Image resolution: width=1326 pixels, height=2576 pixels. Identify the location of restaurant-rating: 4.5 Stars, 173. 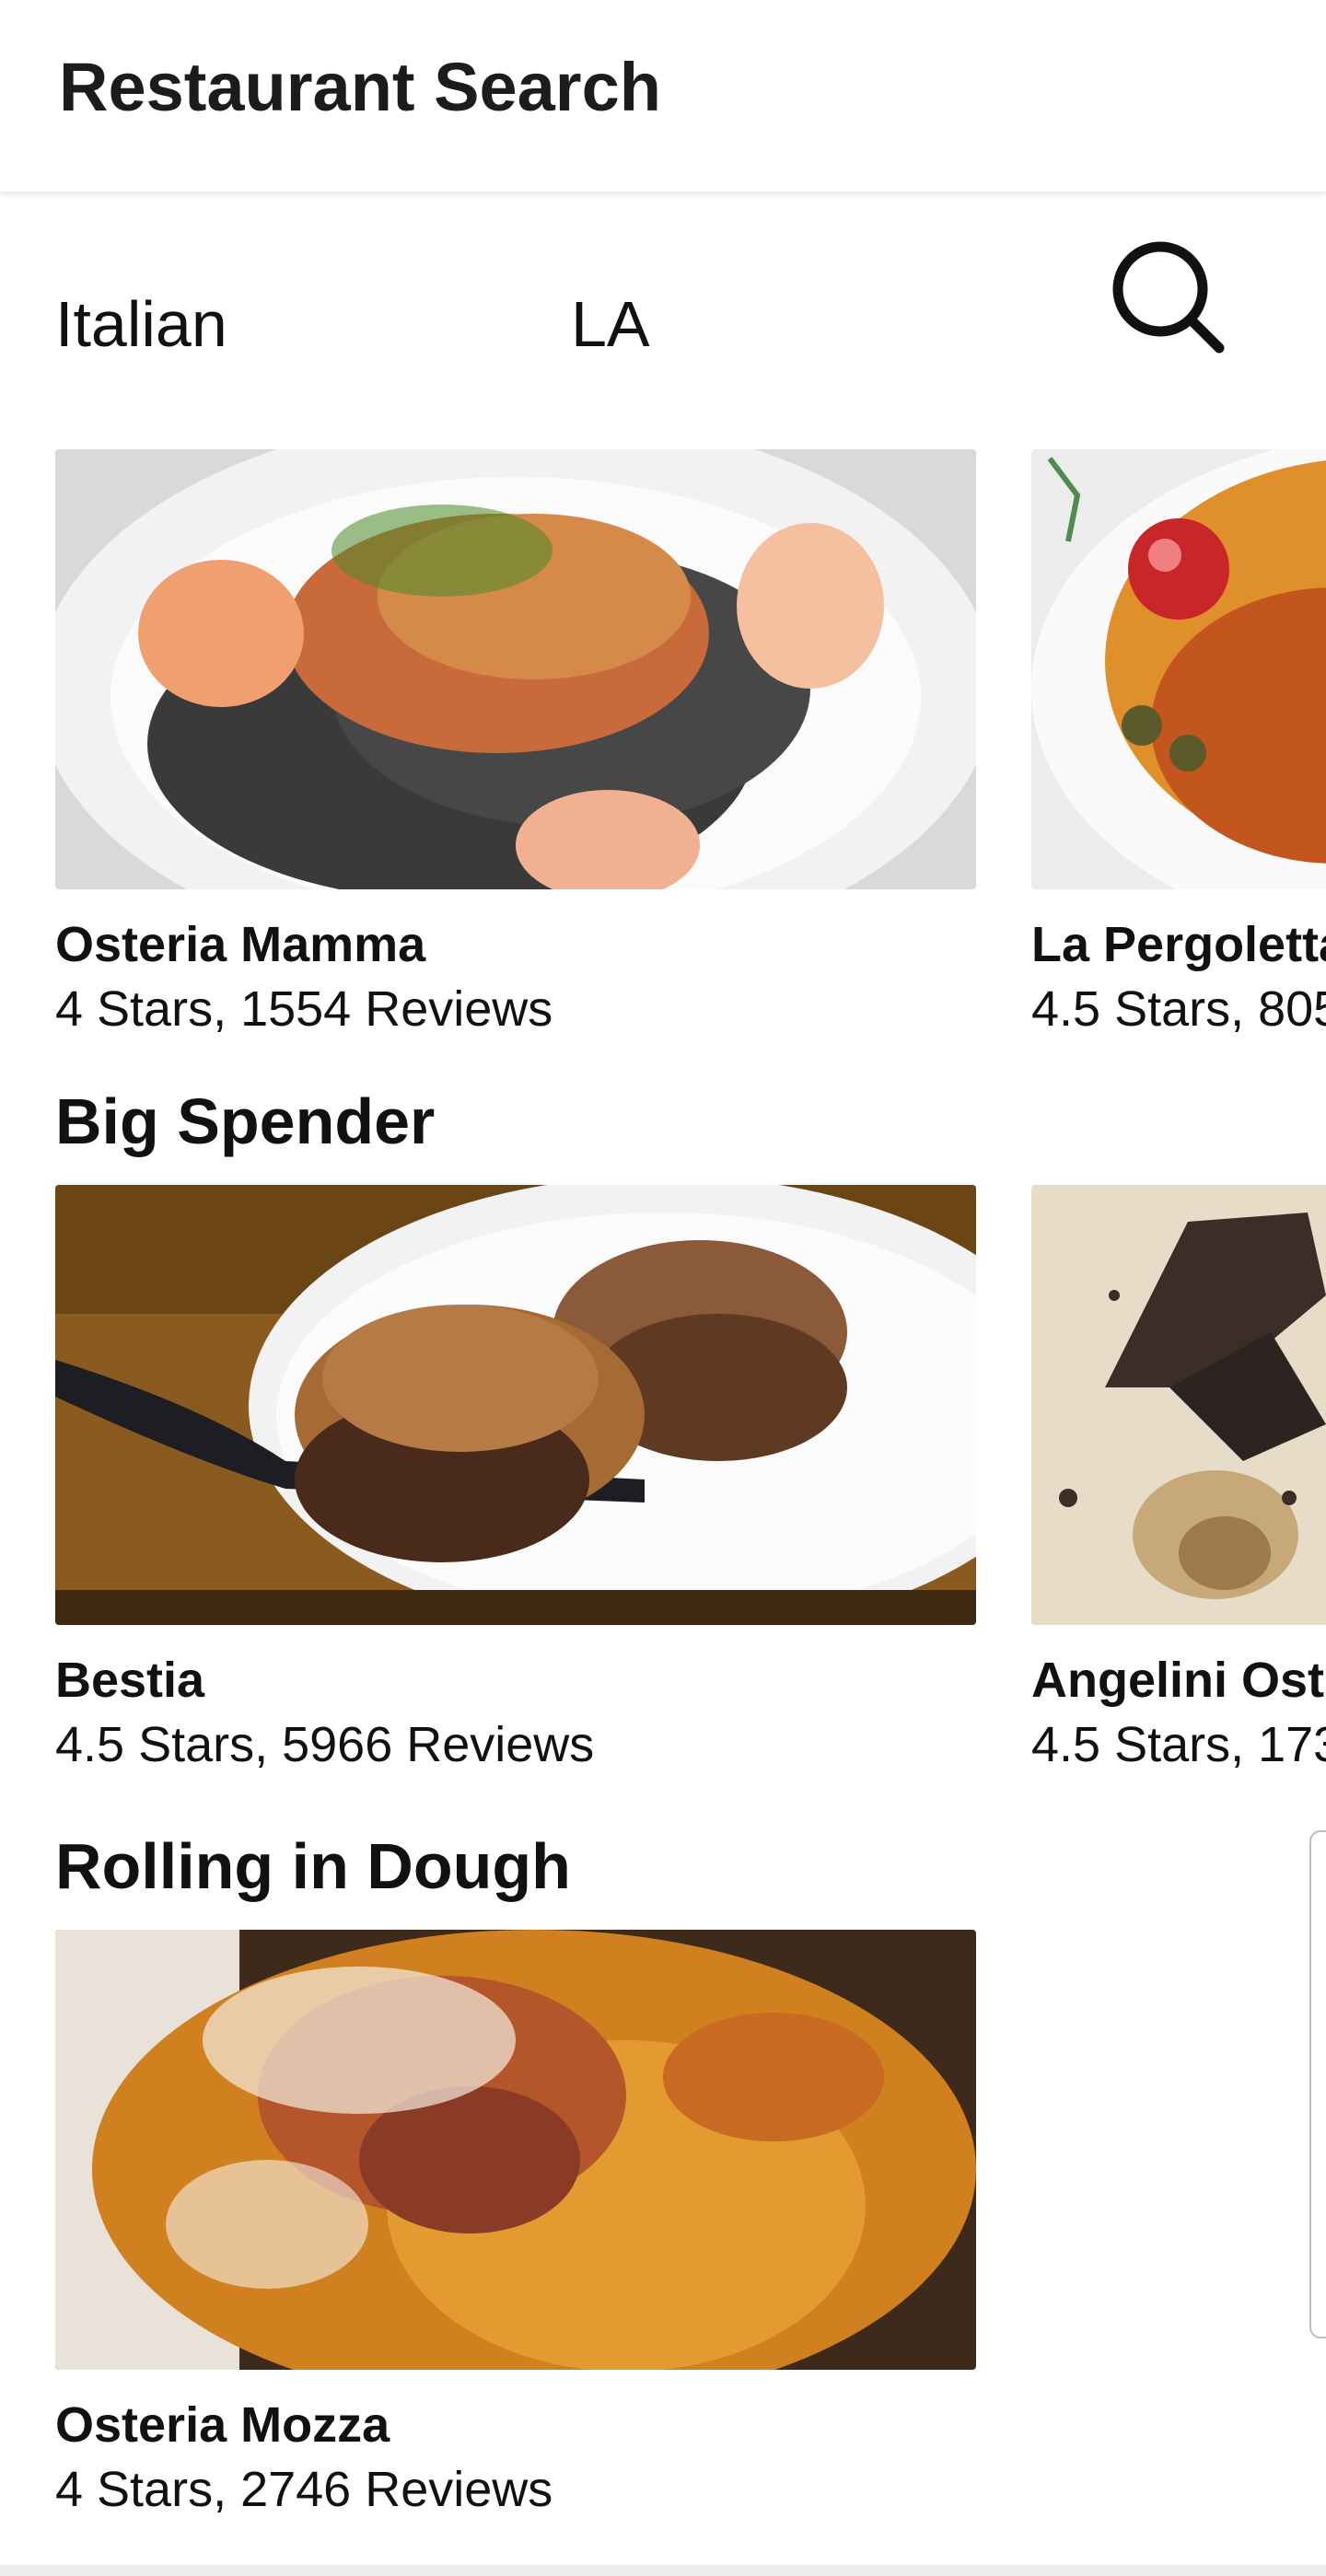
(1178, 1744).